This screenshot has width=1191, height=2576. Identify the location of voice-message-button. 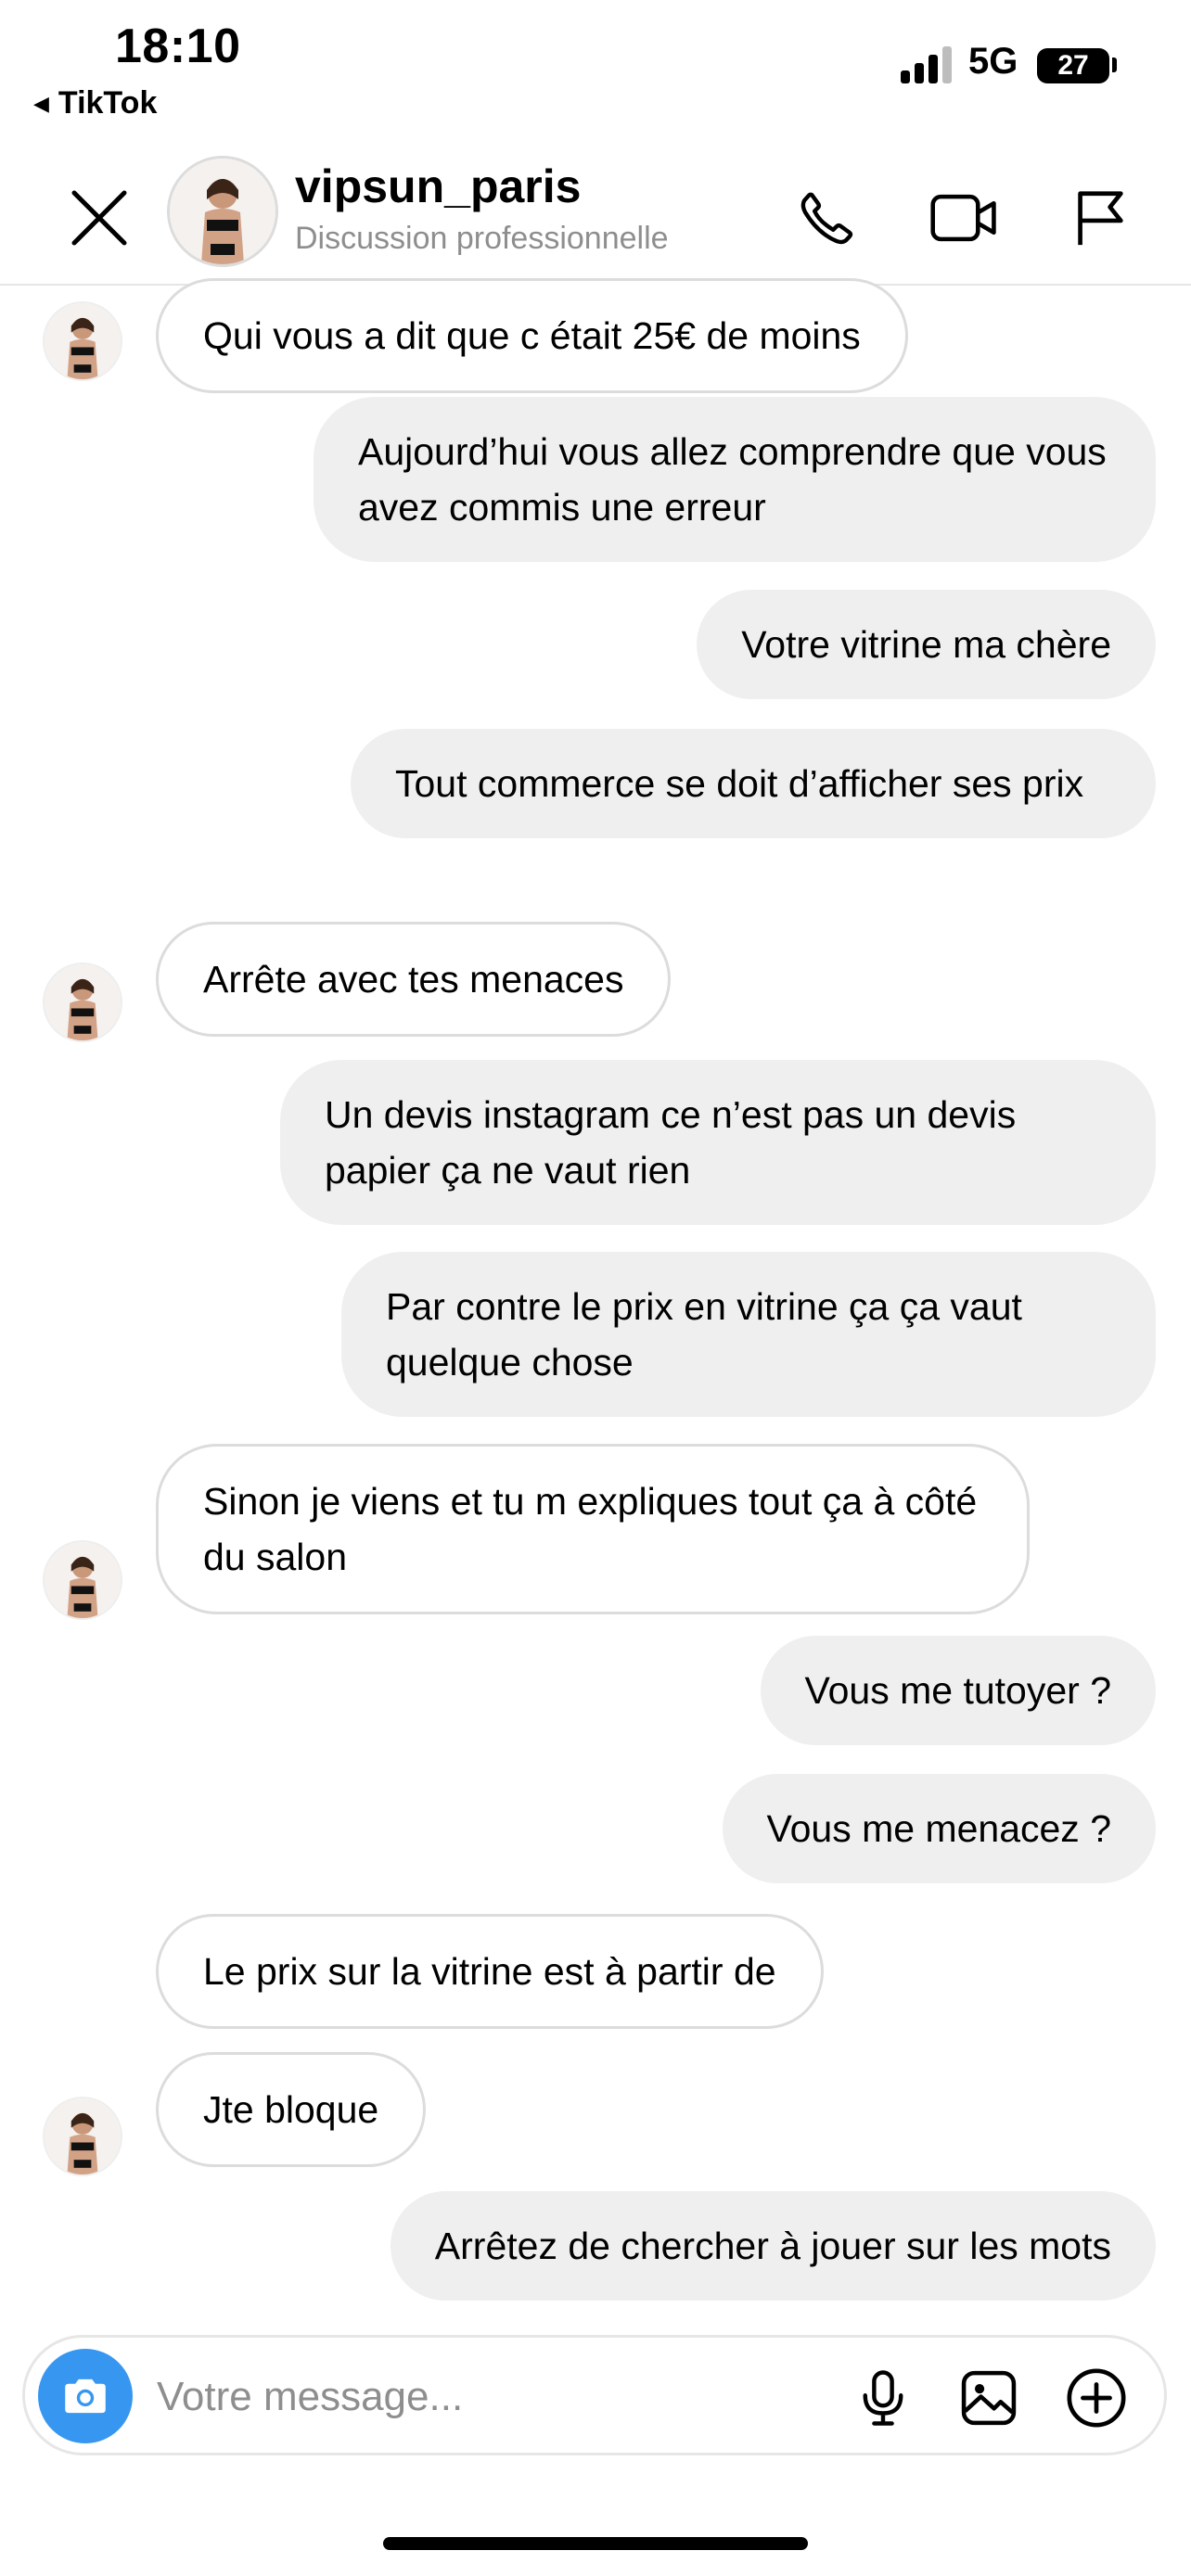
(883, 2398).